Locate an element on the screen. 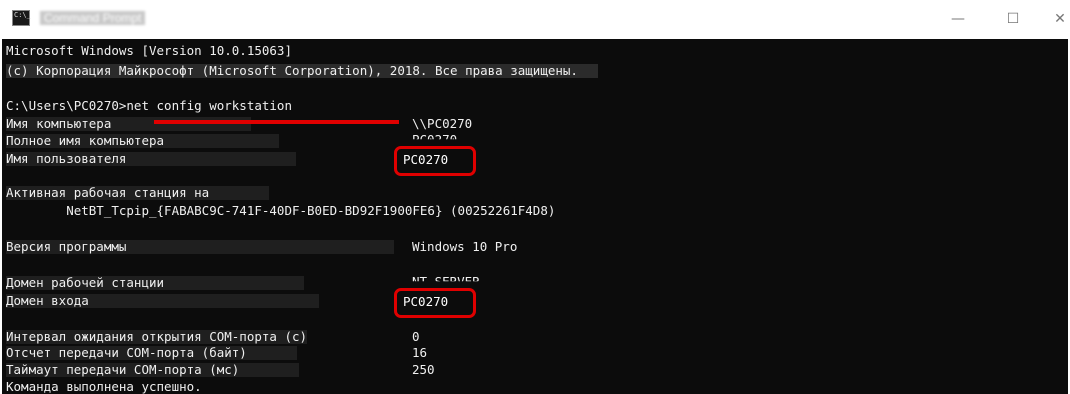 This screenshot has width=1070, height=394. computer-name-value: \\PC0270 is located at coordinates (442, 123).